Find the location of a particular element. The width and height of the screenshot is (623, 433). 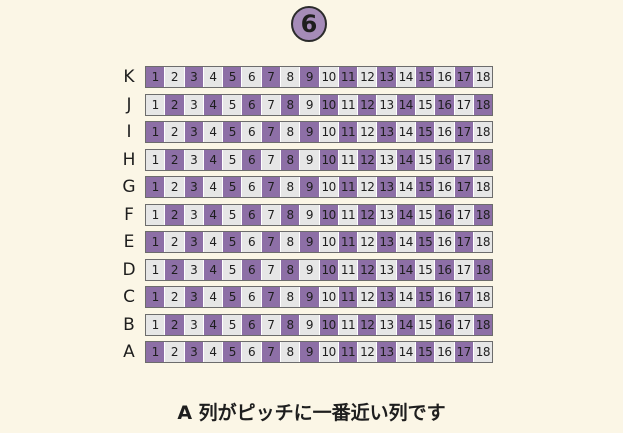

seat-e-11: 11 is located at coordinates (348, 242).